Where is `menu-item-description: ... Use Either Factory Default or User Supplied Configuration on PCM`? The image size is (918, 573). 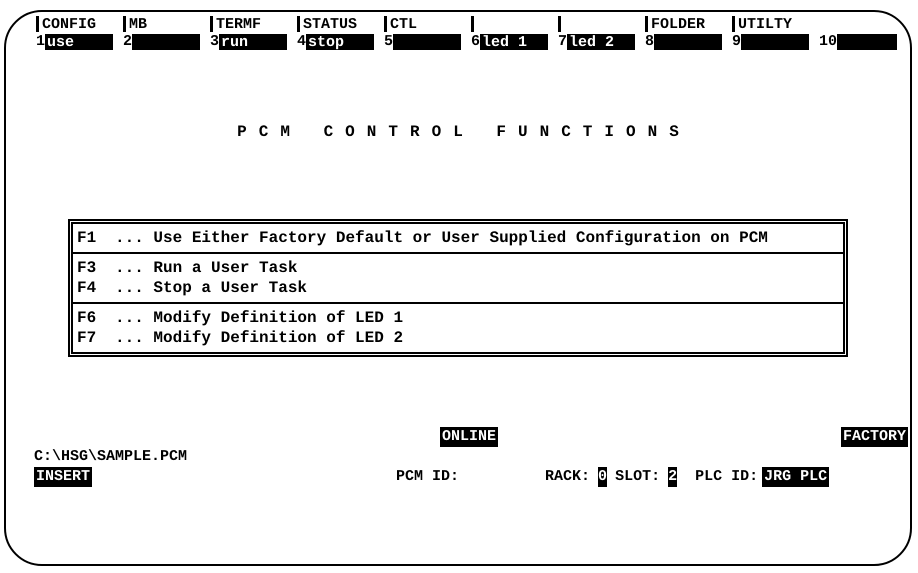
menu-item-description: ... Use Either Factory Default or User Supplied Configuration on PCM is located at coordinates (441, 238).